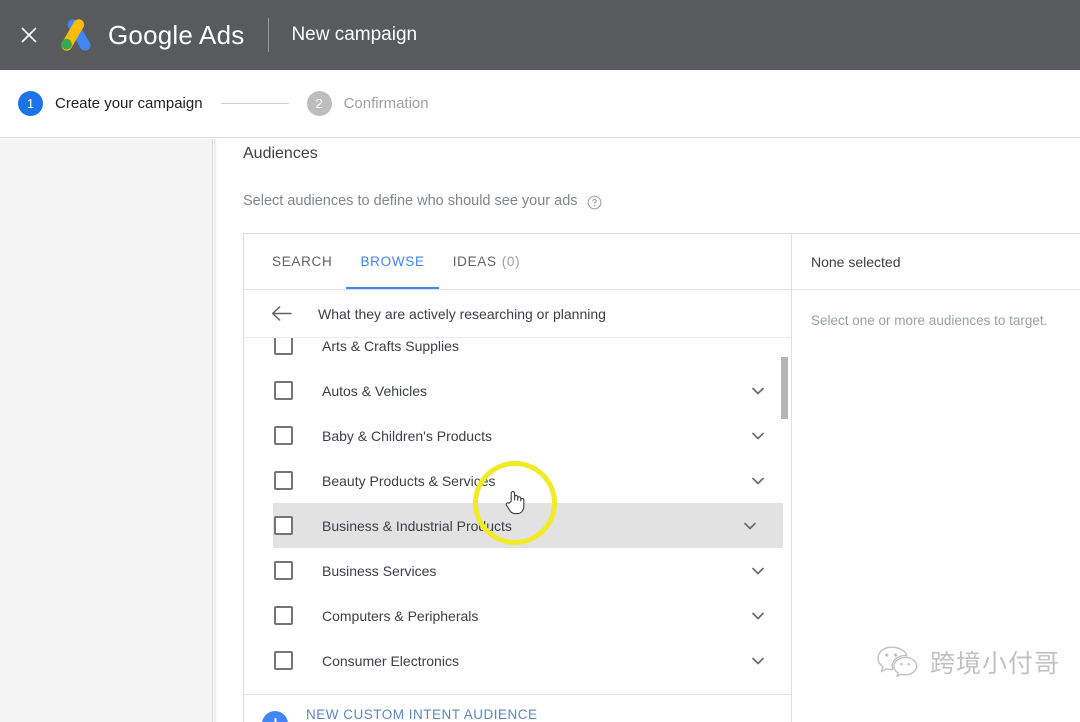  What do you see at coordinates (275, 716) in the screenshot?
I see `plus-circle-icon` at bounding box center [275, 716].